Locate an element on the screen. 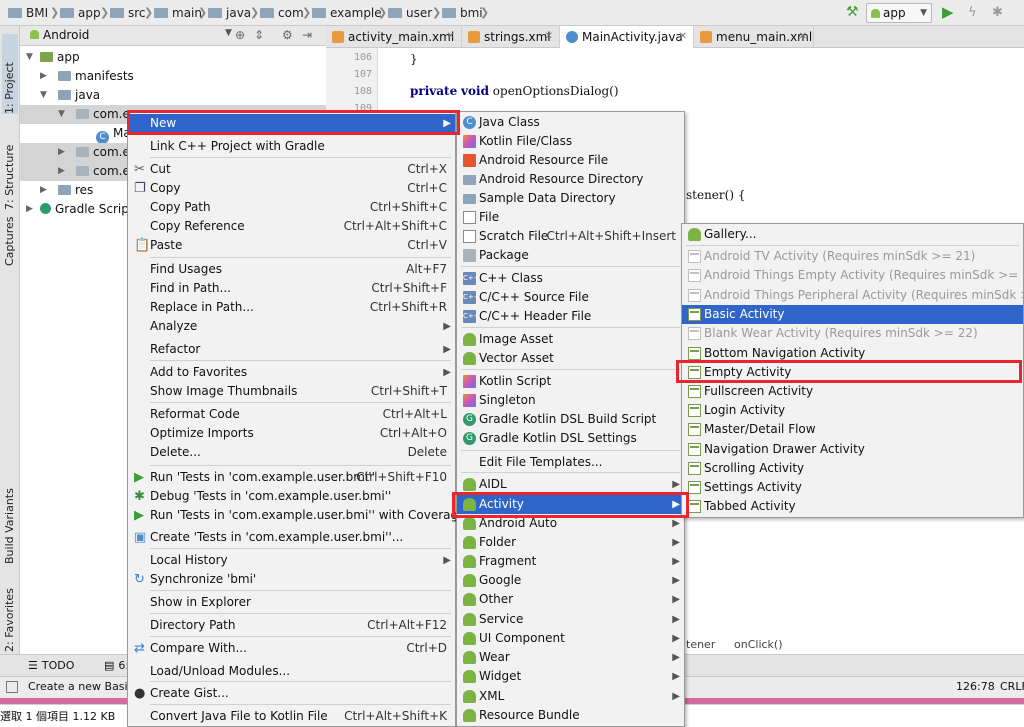 The width and height of the screenshot is (1024, 727). new-item-sample-data-directory: Sample Data Directory is located at coordinates (570, 198).